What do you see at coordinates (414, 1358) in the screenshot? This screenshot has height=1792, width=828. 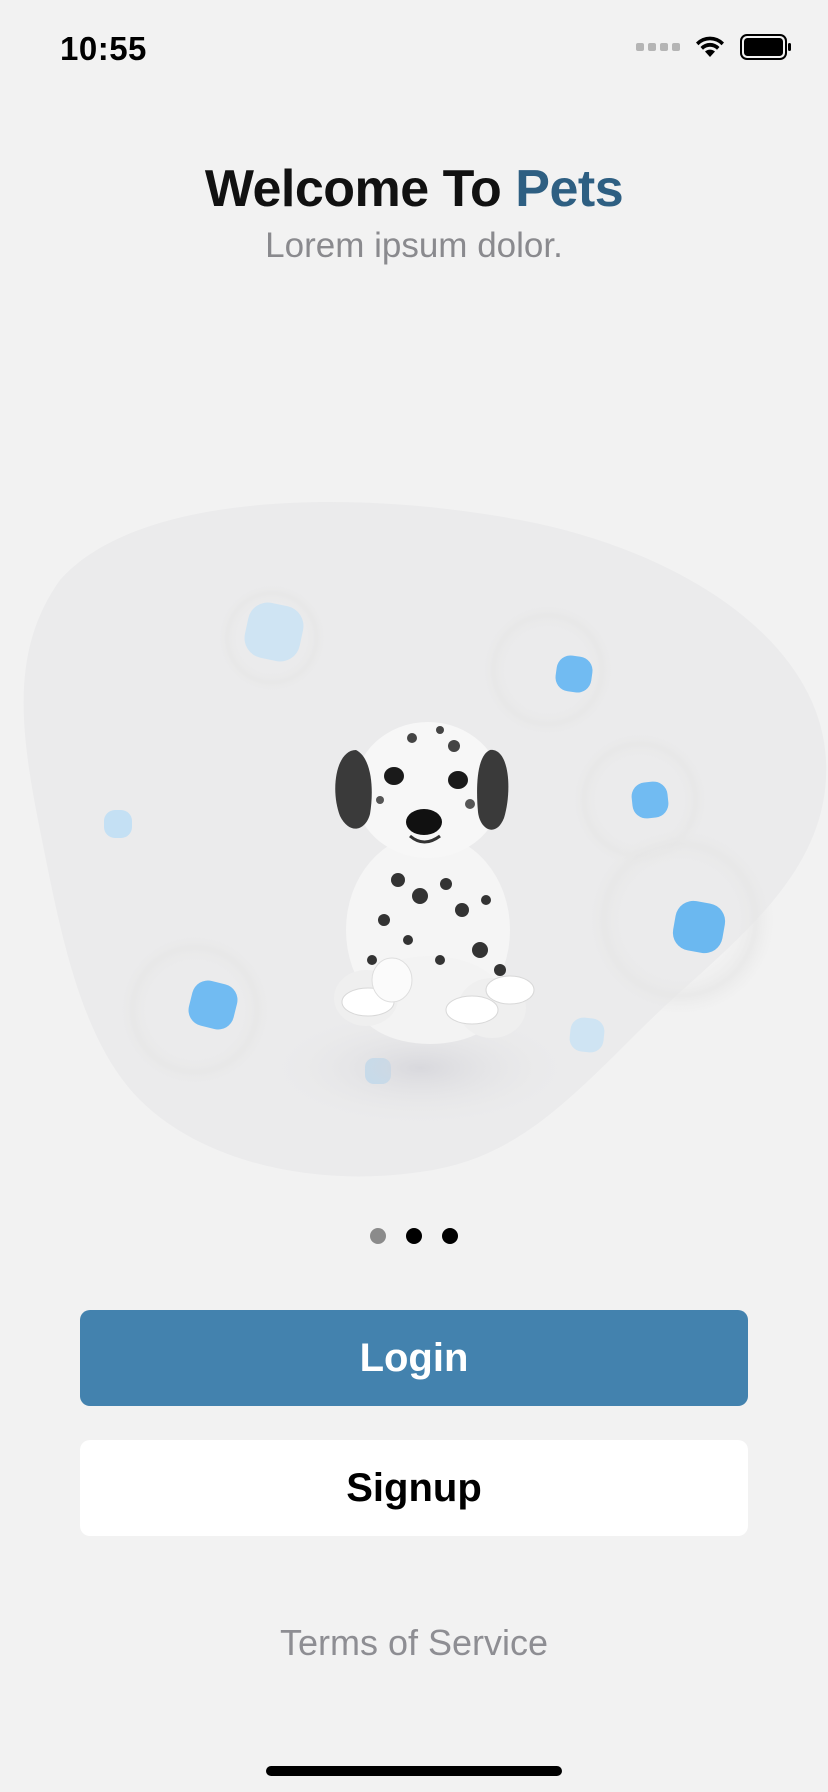 I see `login-button: Login` at bounding box center [414, 1358].